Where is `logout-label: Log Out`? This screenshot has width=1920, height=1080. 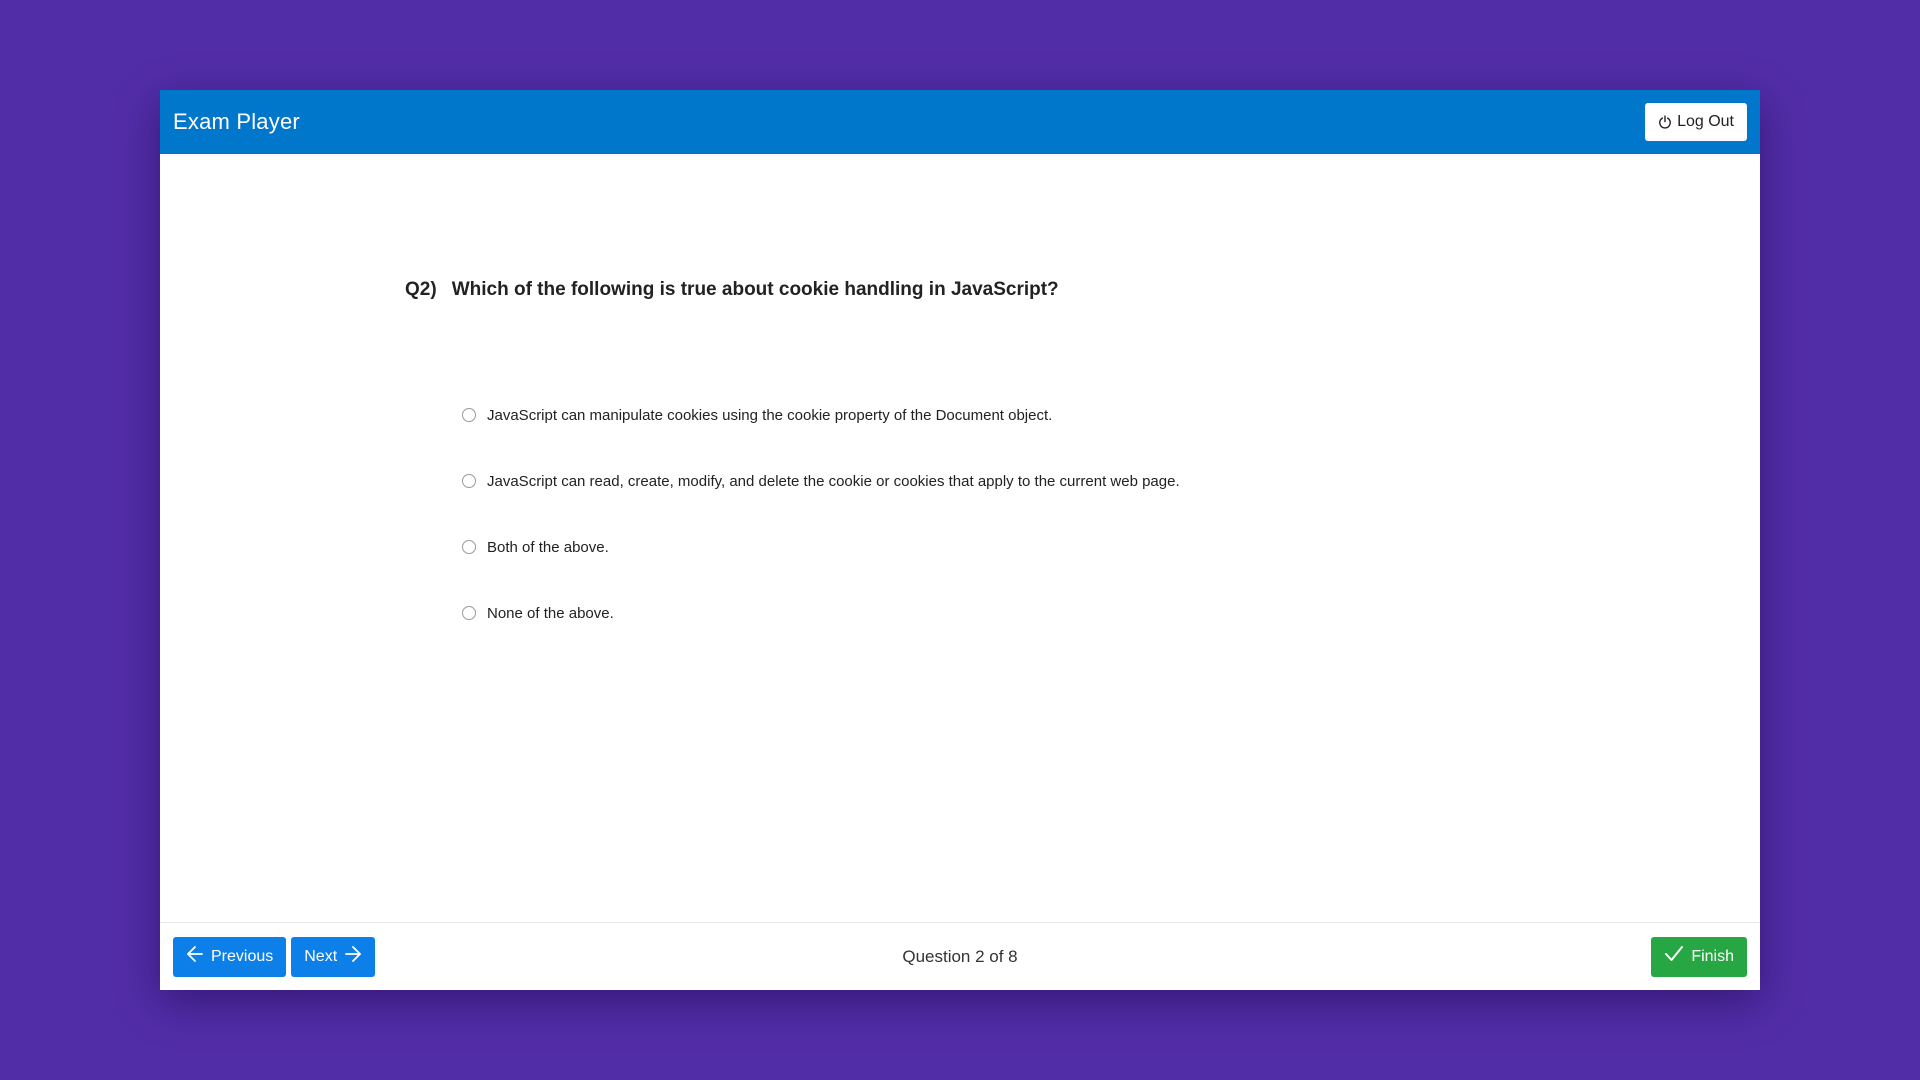
logout-label: Log Out is located at coordinates (1705, 121).